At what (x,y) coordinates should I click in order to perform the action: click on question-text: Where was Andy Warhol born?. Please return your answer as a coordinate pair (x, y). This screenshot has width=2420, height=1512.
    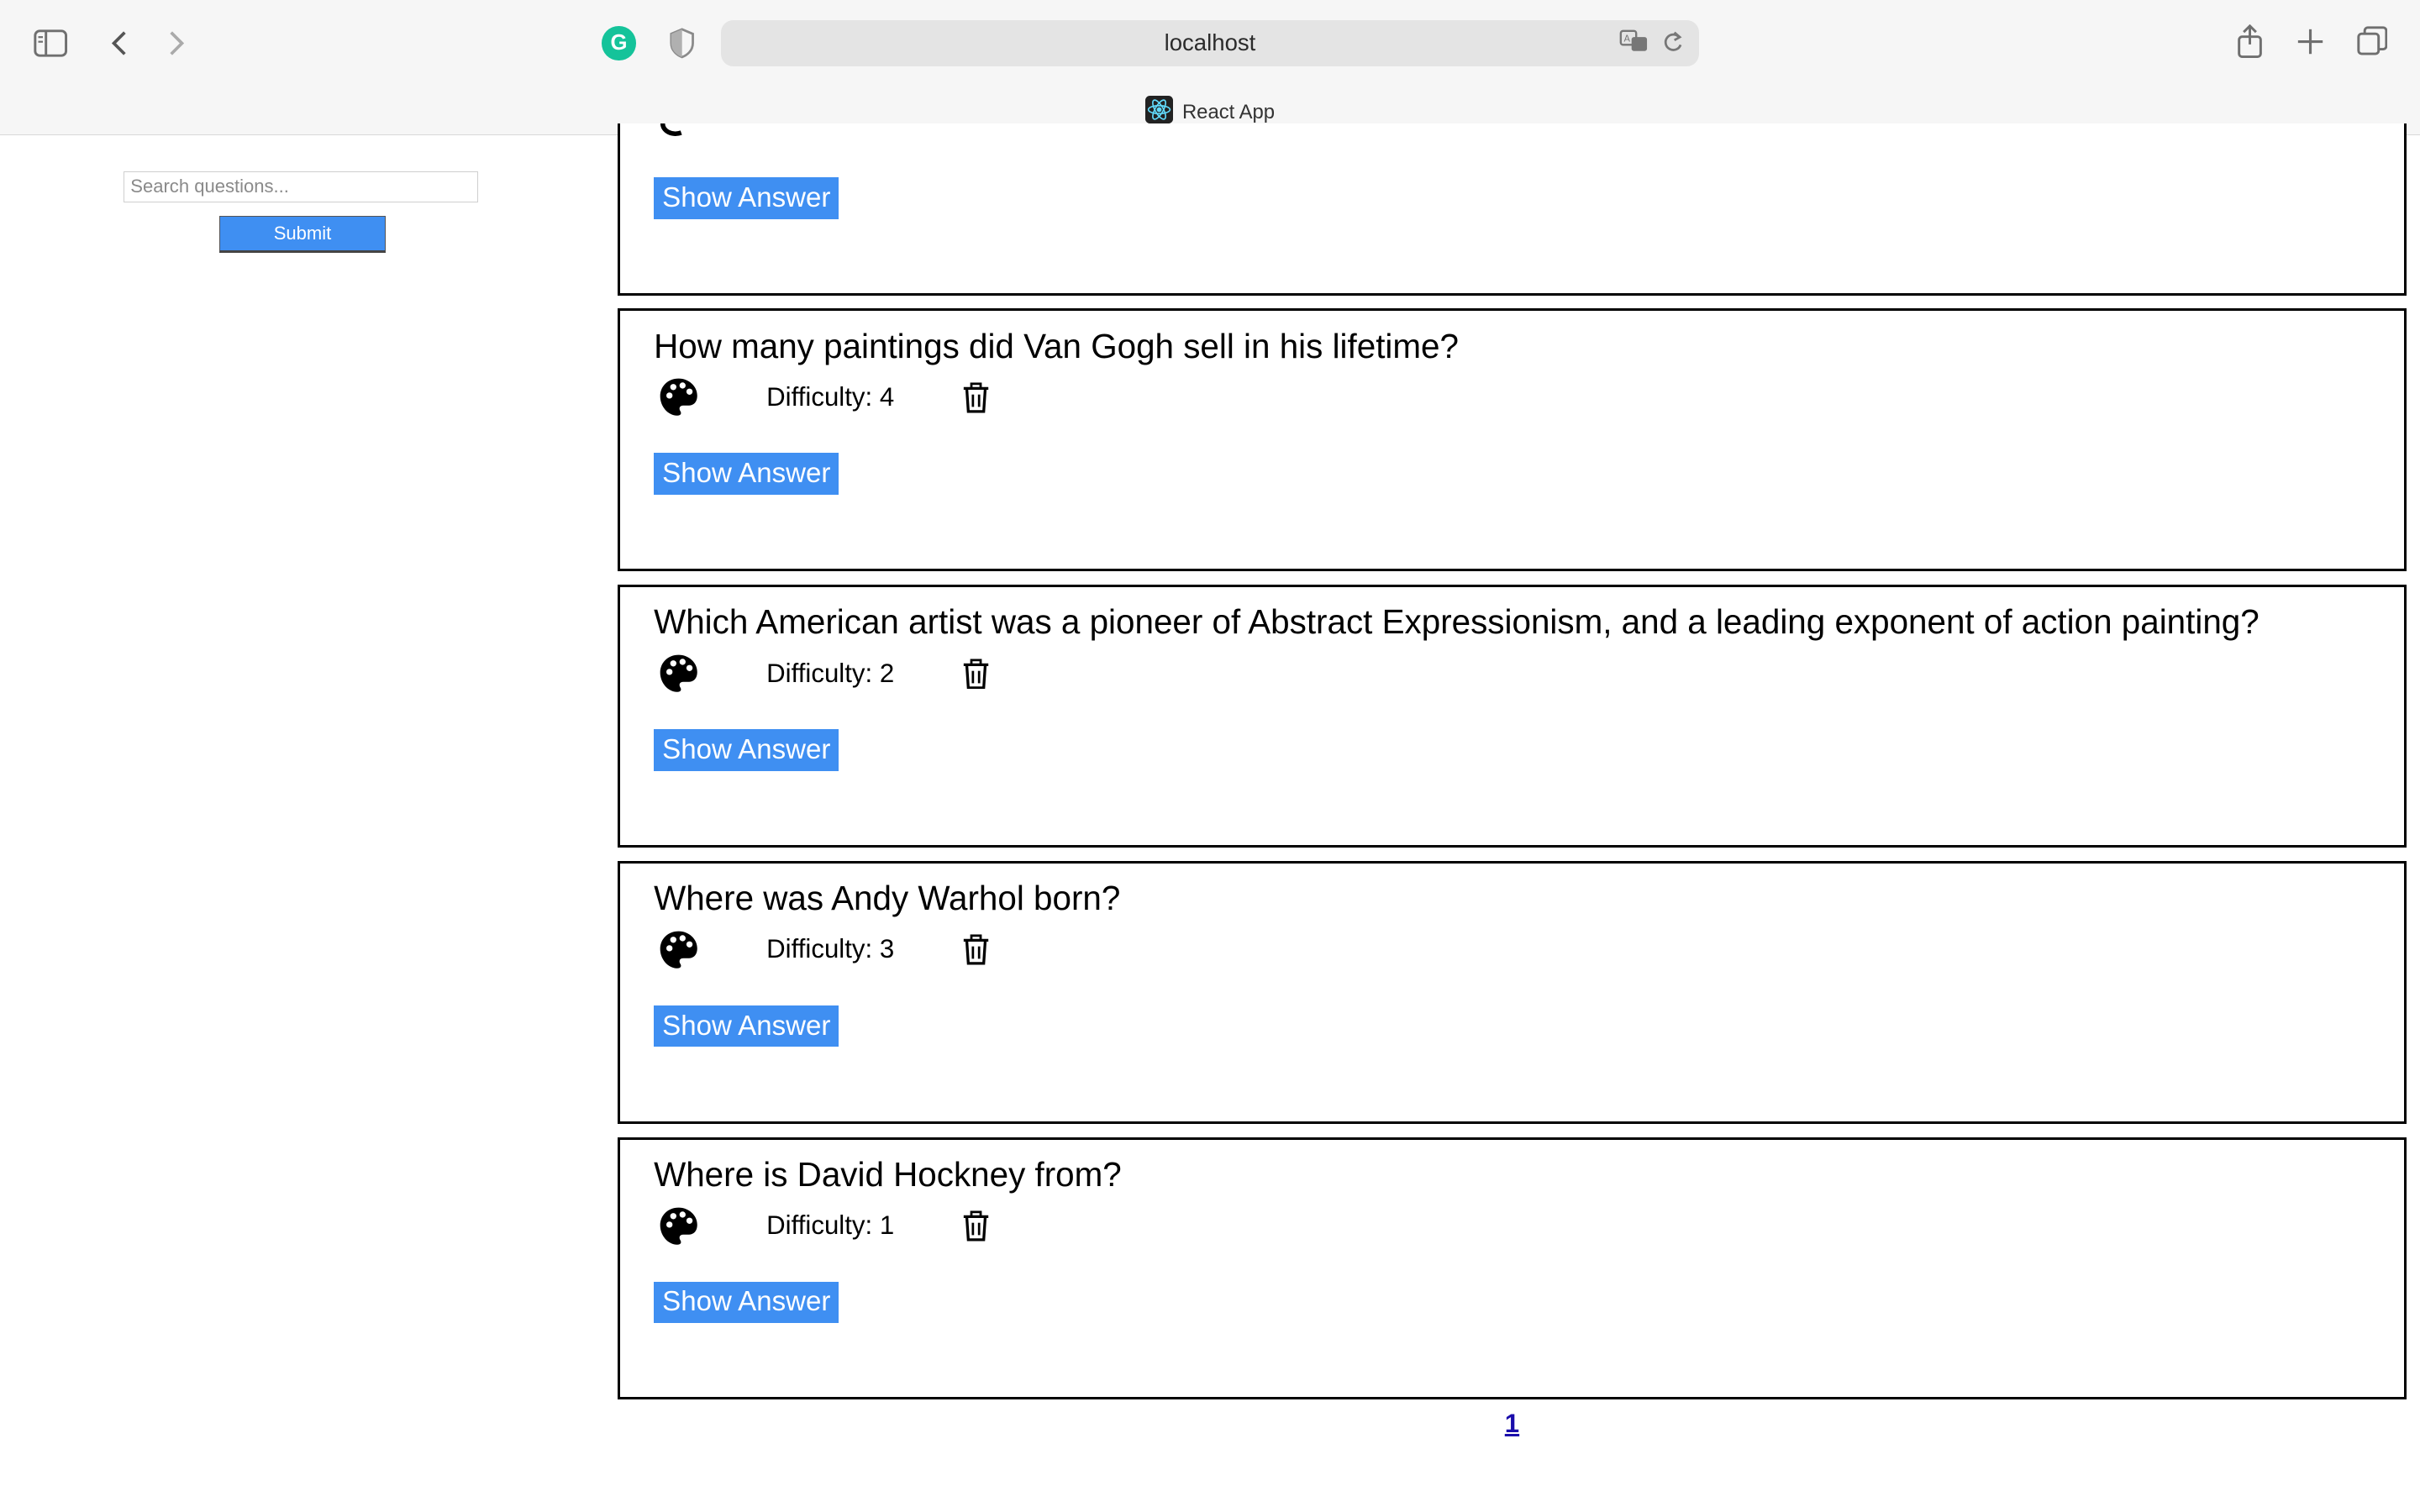
    Looking at the image, I should click on (887, 898).